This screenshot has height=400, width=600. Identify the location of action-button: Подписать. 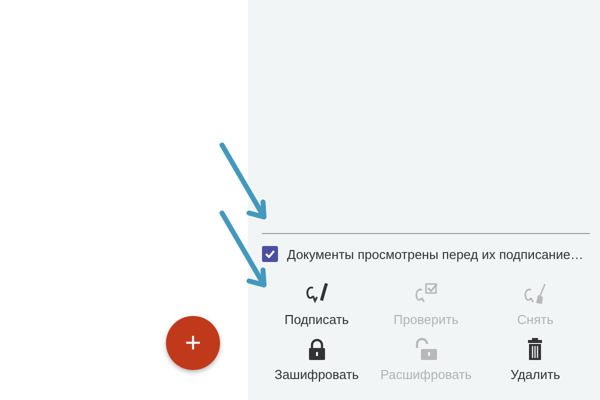
(316, 304).